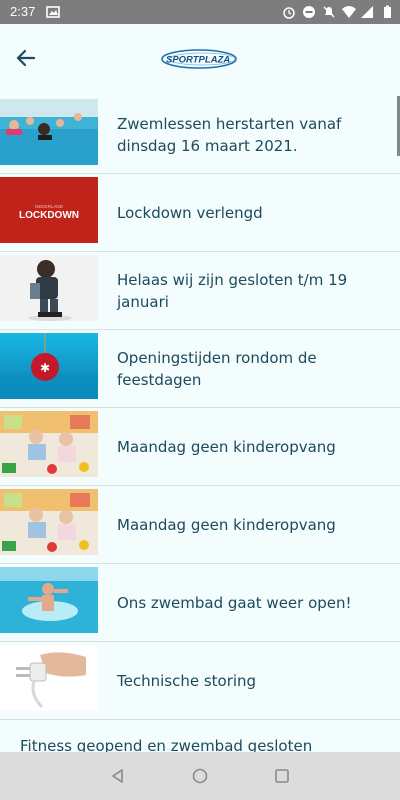 The height and width of the screenshot is (800, 400). I want to click on nav-home-icon, so click(200, 776).